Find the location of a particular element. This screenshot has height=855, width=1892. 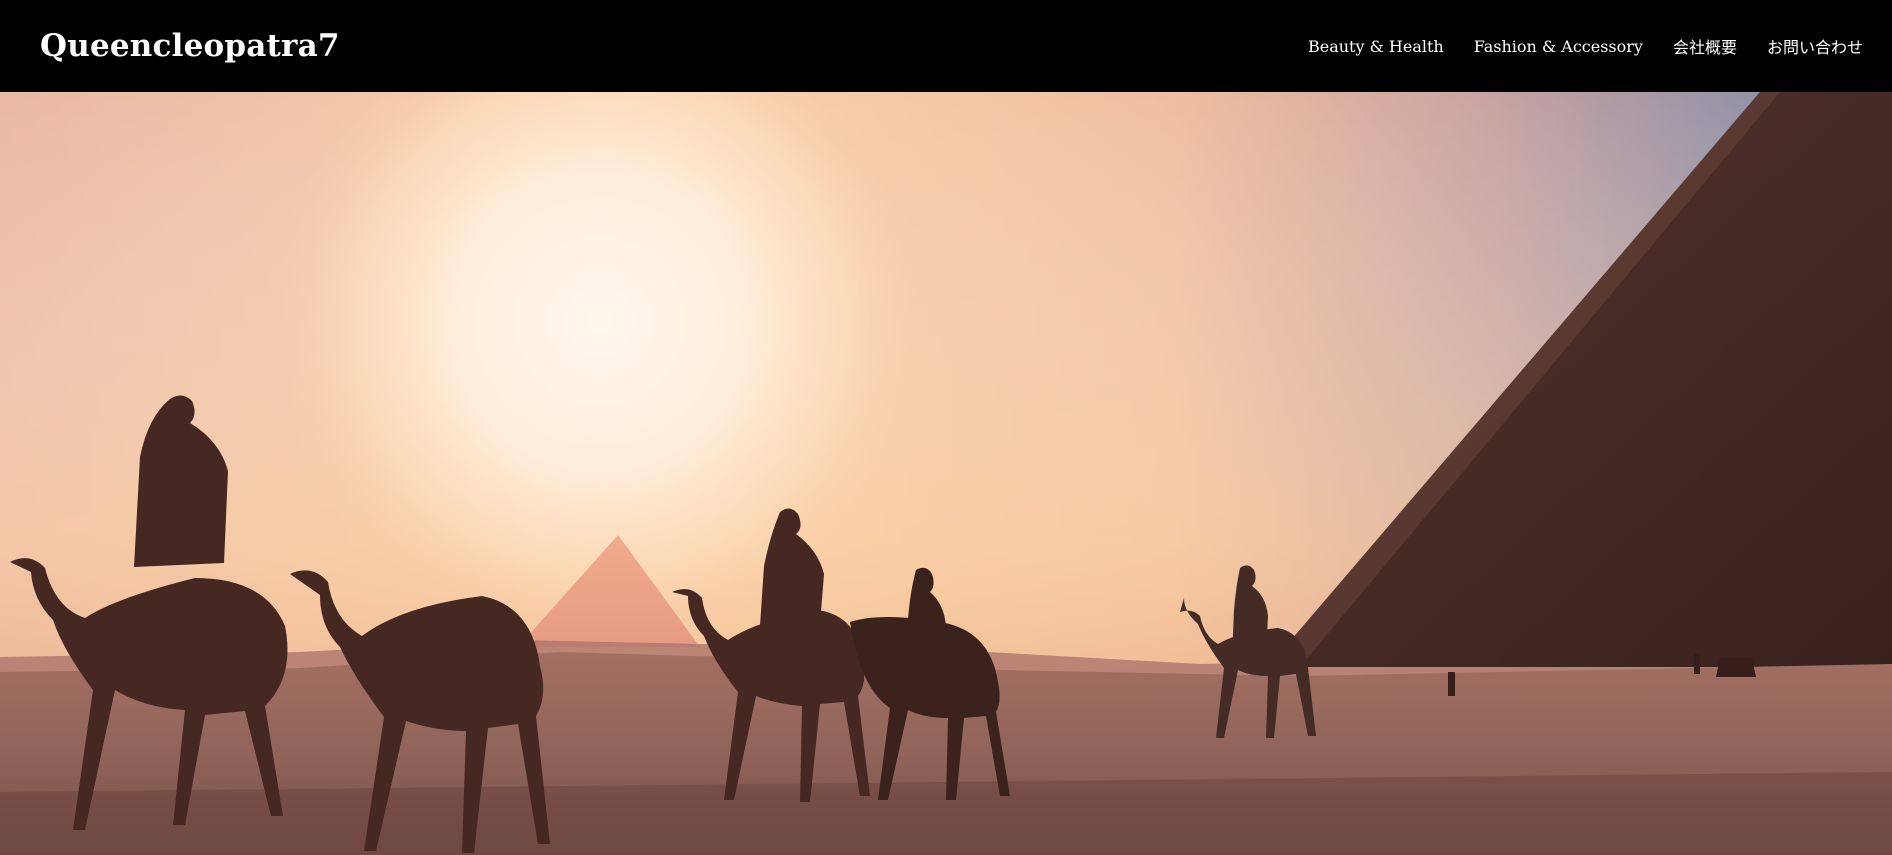

nav-item-beauty-health: Beauty & Health is located at coordinates (1376, 46).